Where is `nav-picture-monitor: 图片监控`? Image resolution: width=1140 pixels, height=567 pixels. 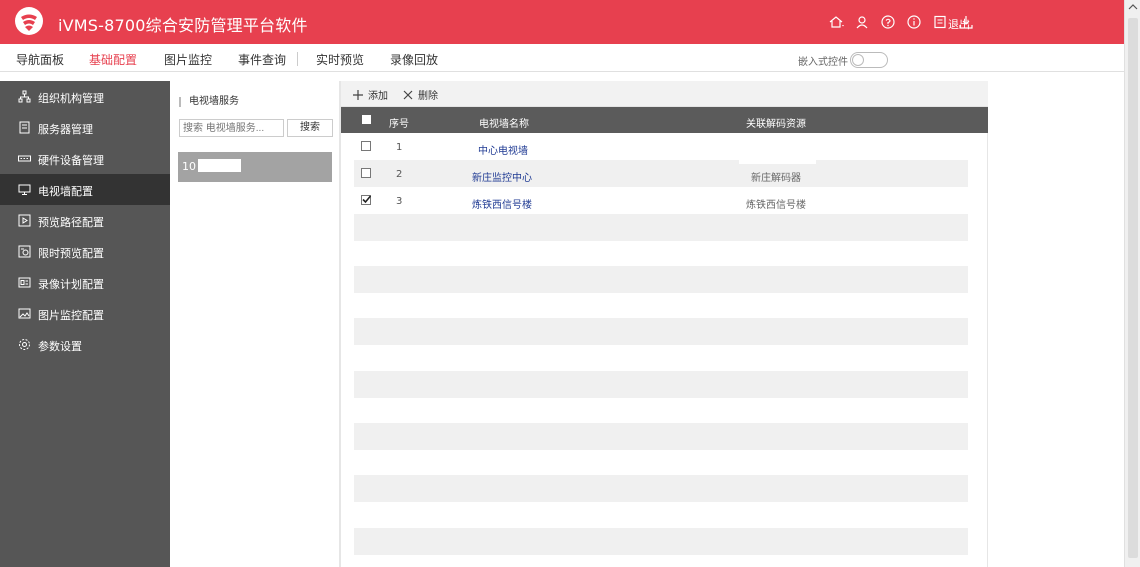 nav-picture-monitor: 图片监控 is located at coordinates (188, 59).